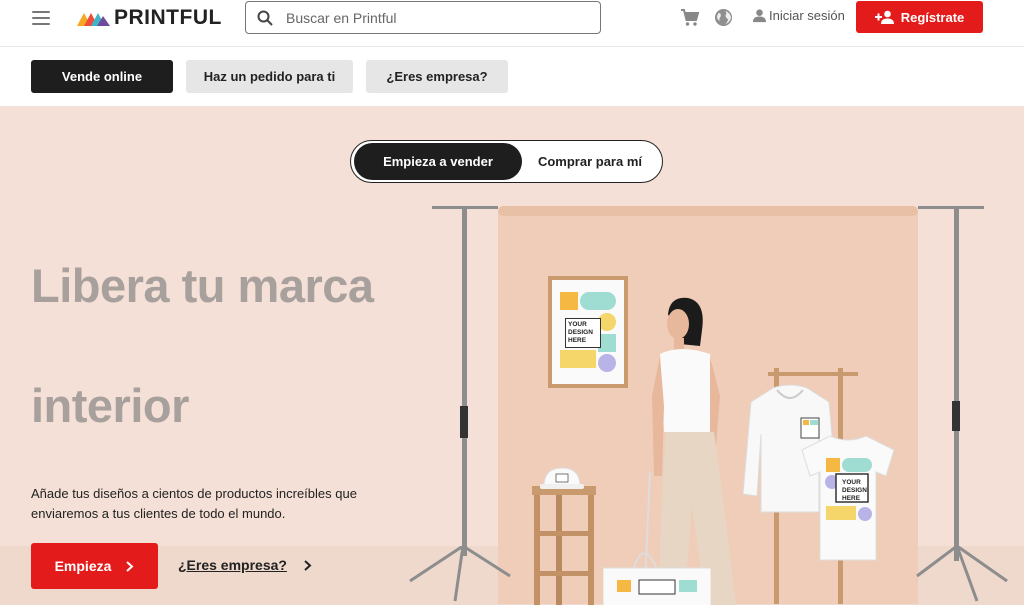  I want to click on empieza-button: Empieza, so click(94, 566).